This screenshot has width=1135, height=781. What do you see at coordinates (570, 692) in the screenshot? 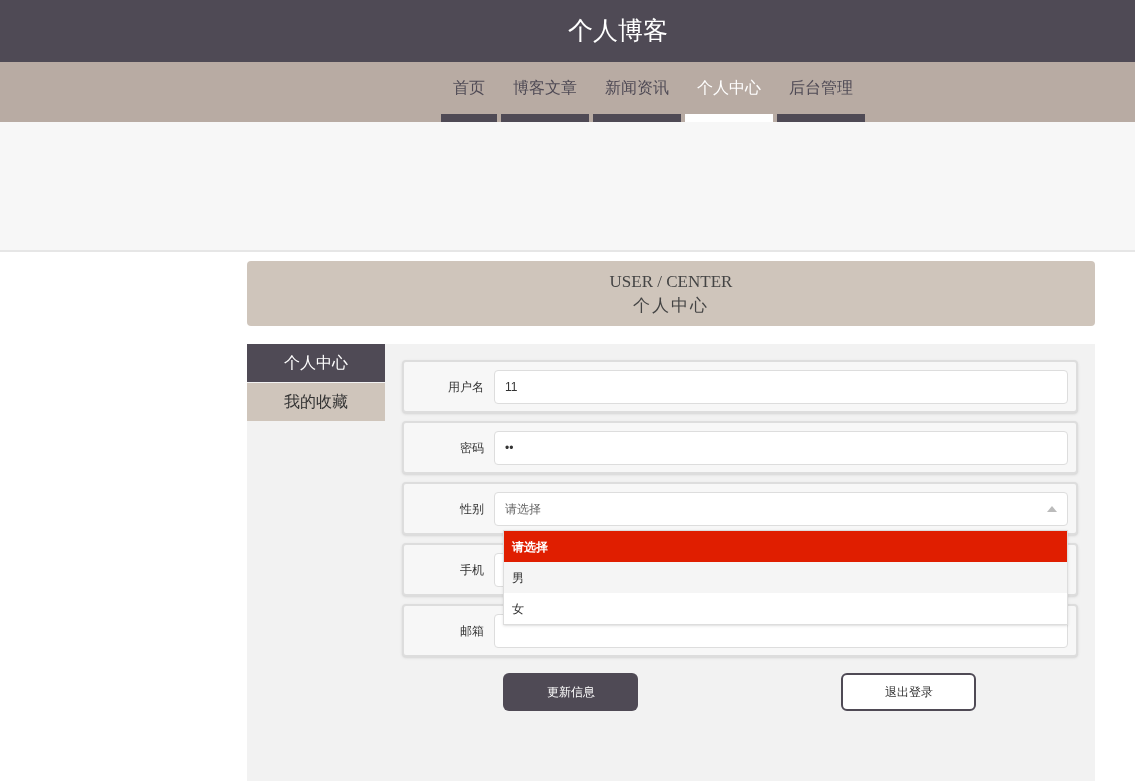
I see `update-button: 更新信息` at bounding box center [570, 692].